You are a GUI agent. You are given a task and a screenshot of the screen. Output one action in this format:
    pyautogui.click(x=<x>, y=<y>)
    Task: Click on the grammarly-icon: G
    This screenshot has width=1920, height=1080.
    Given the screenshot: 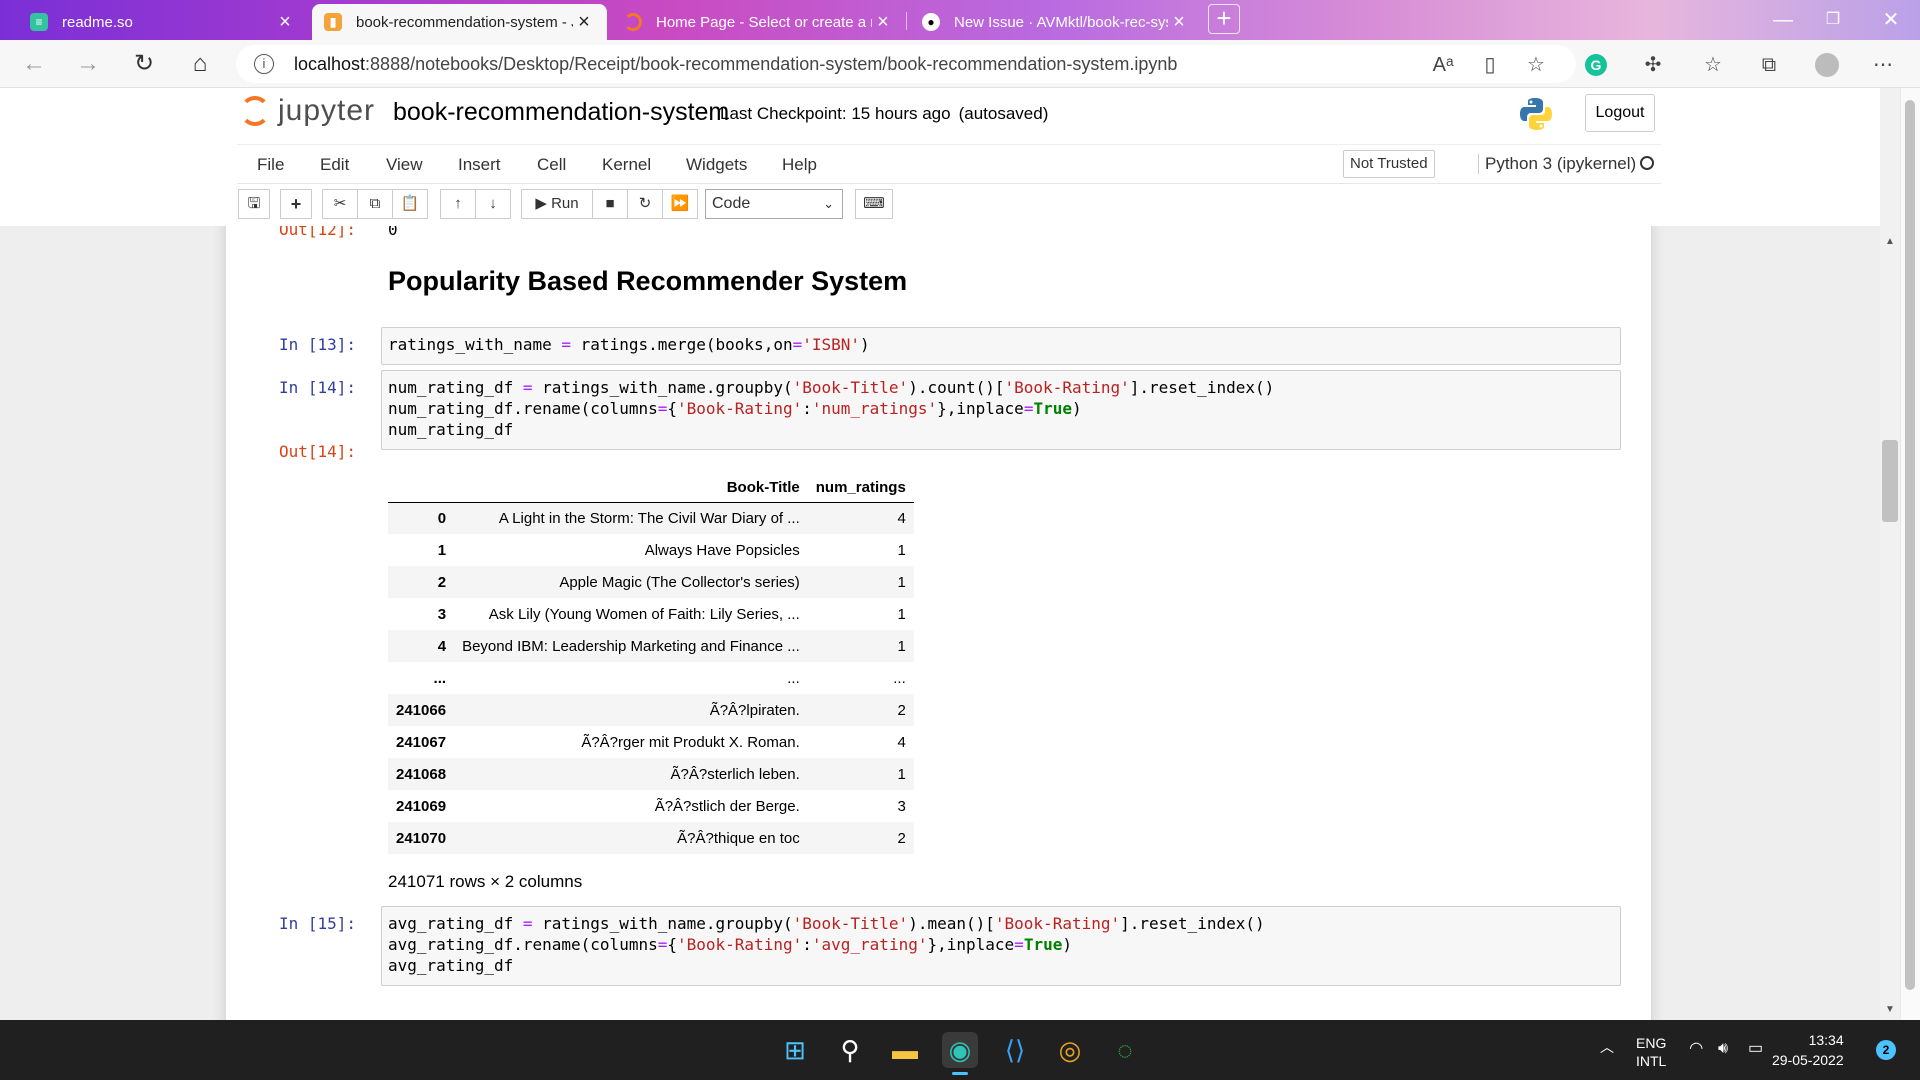 What is the action you would take?
    pyautogui.click(x=1596, y=65)
    